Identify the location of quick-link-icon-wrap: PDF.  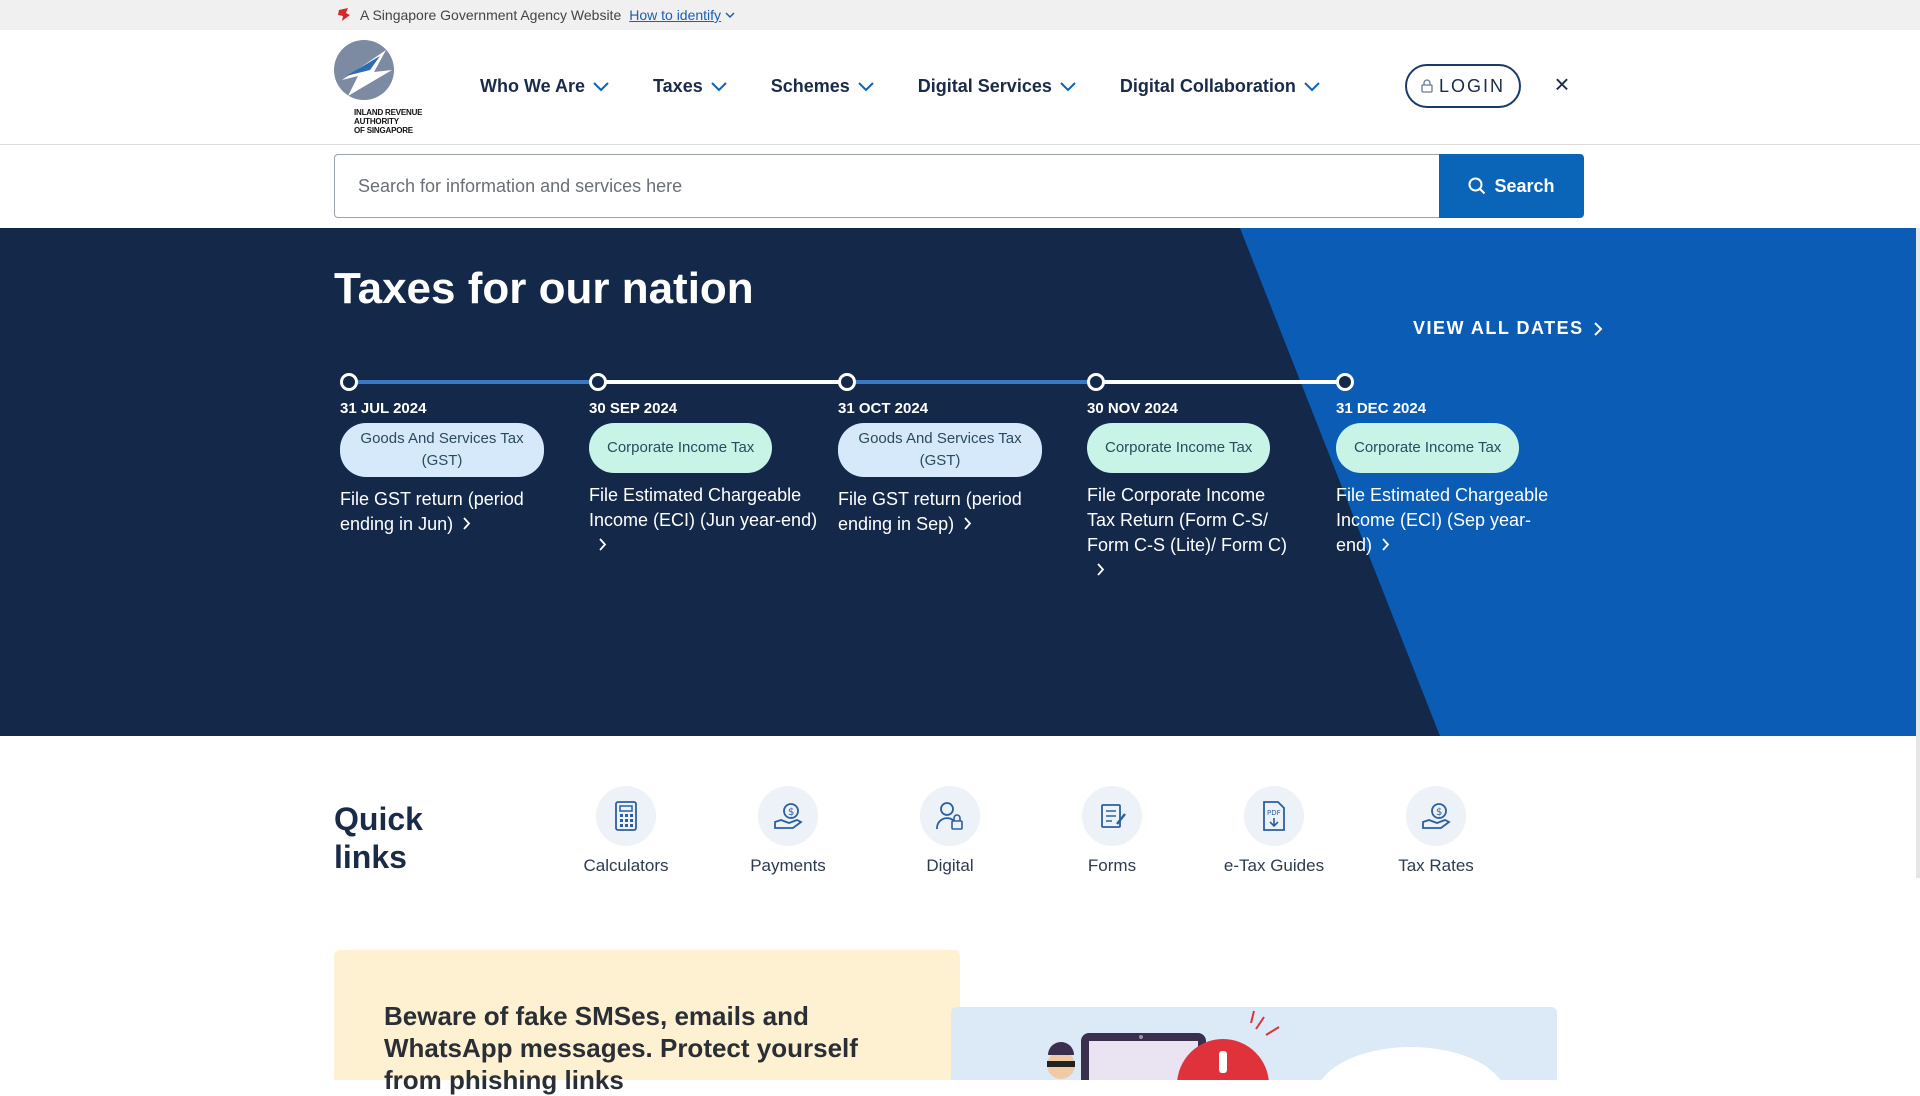
(1274, 816).